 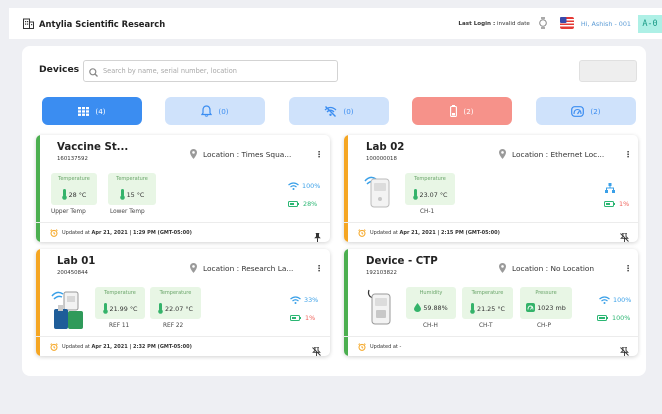 I want to click on search-icon, so click(x=93, y=71).